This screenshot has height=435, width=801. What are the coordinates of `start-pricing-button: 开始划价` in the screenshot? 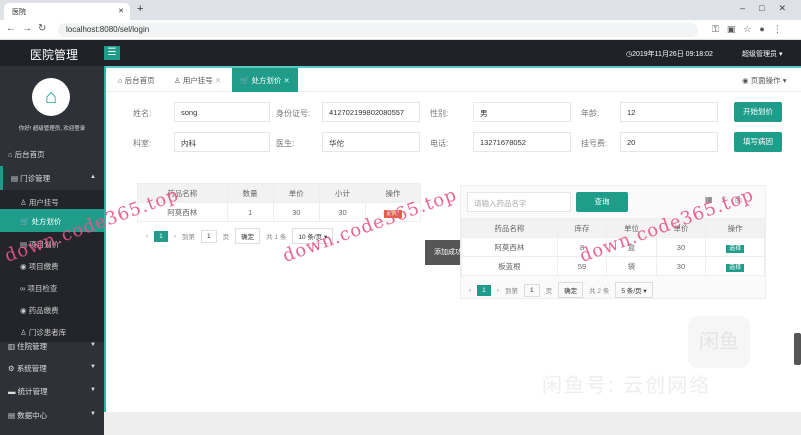 It's located at (758, 112).